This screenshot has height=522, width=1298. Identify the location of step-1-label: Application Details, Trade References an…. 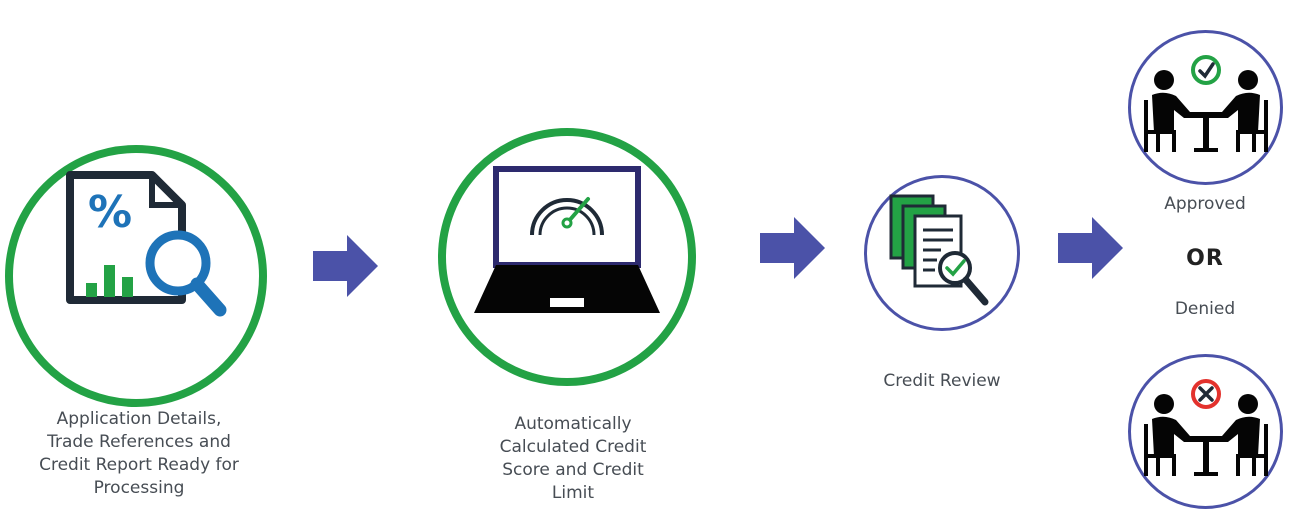
(139, 453).